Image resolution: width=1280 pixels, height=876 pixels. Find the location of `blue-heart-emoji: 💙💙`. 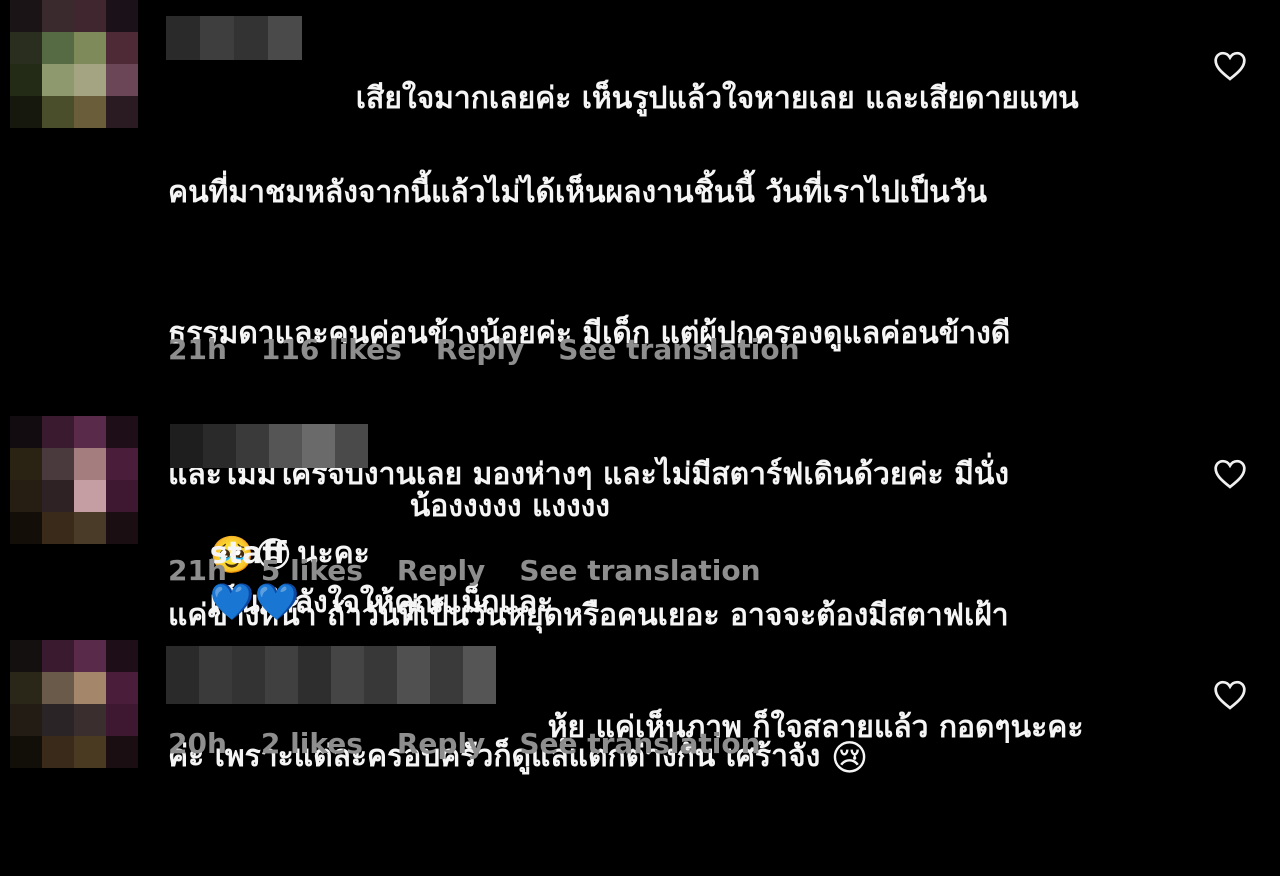

blue-heart-emoji: 💙💙 is located at coordinates (254, 602).